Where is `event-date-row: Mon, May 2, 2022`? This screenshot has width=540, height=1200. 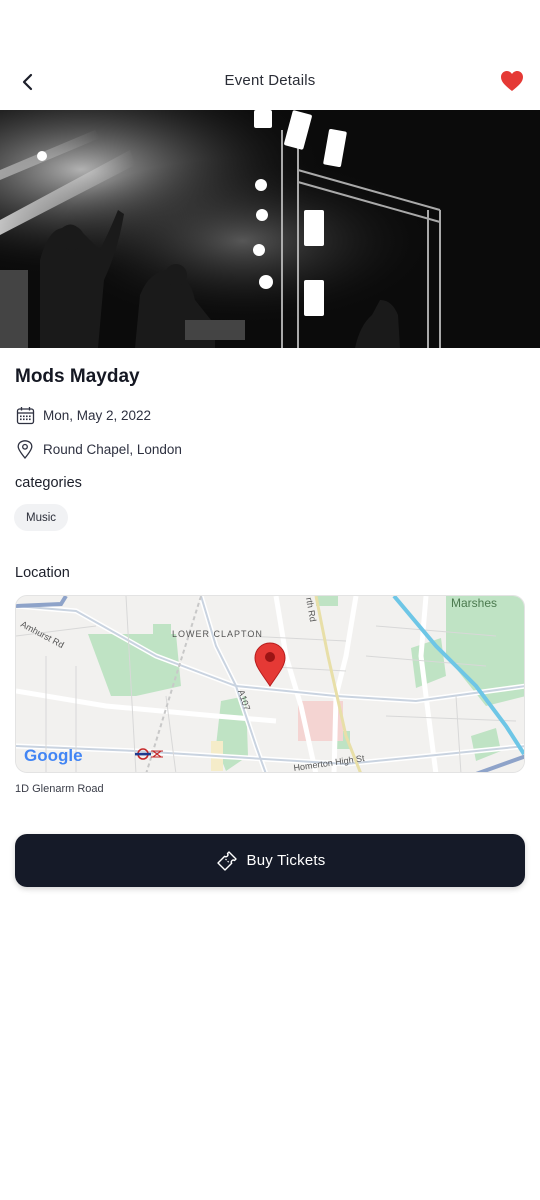
event-date-row: Mon, May 2, 2022 is located at coordinates (83, 415).